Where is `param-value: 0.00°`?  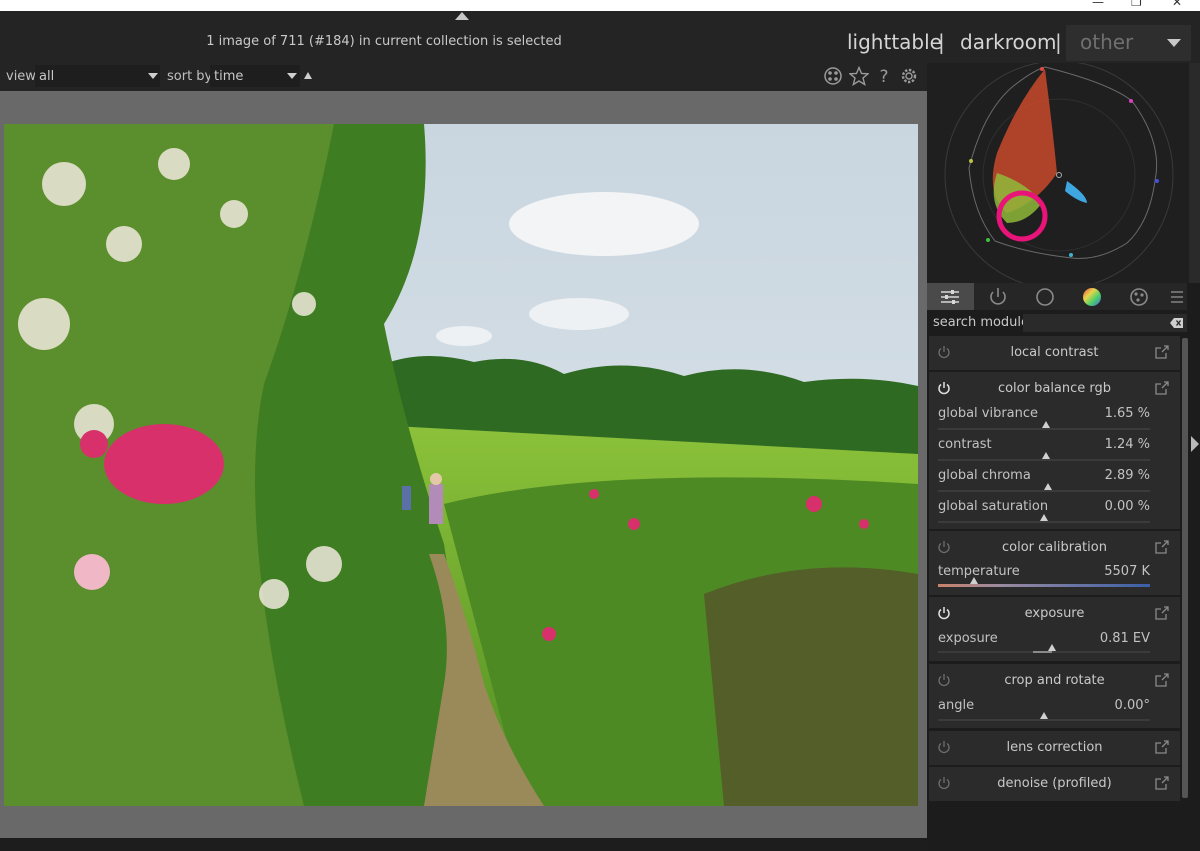
param-value: 0.00° is located at coordinates (1132, 705).